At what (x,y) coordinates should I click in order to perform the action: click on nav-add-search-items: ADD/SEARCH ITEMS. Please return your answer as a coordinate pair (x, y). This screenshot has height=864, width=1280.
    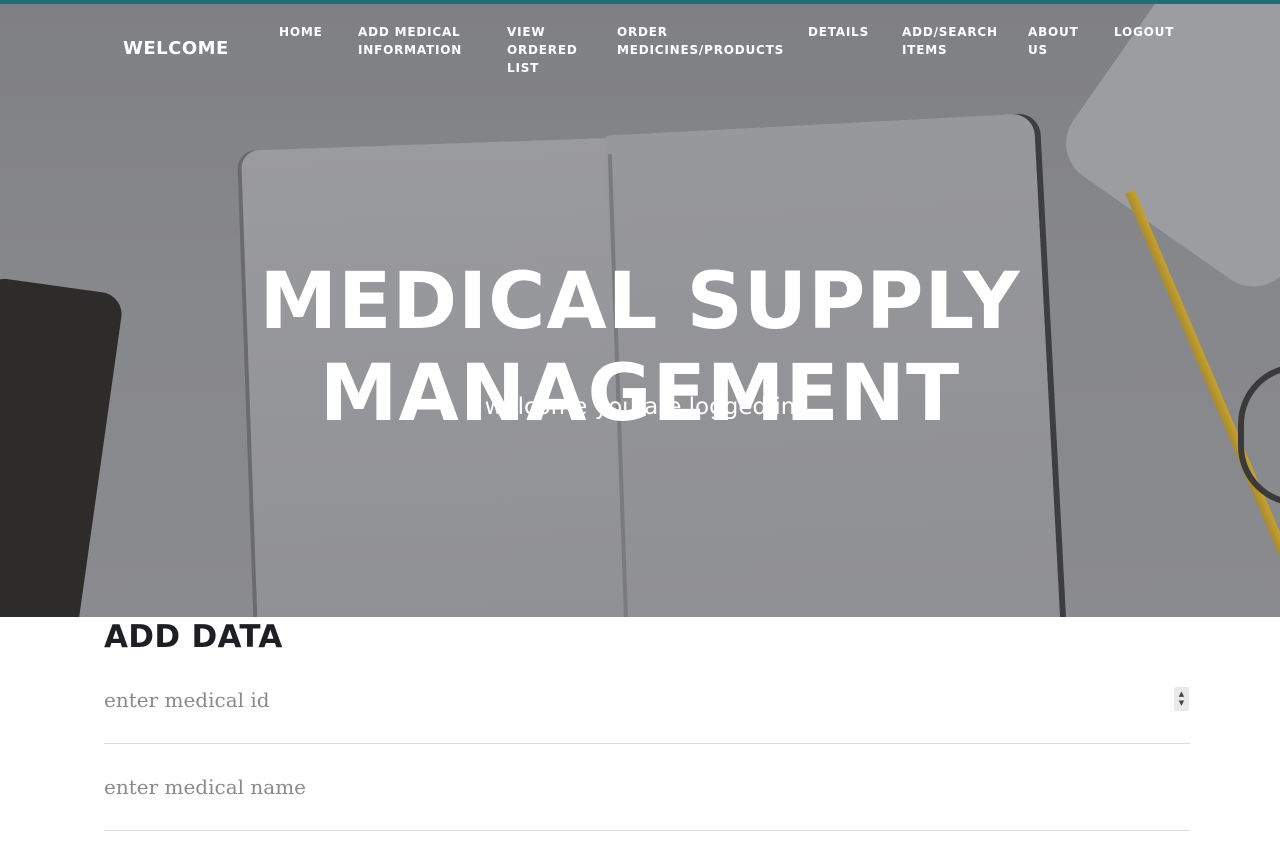
    Looking at the image, I should click on (952, 41).